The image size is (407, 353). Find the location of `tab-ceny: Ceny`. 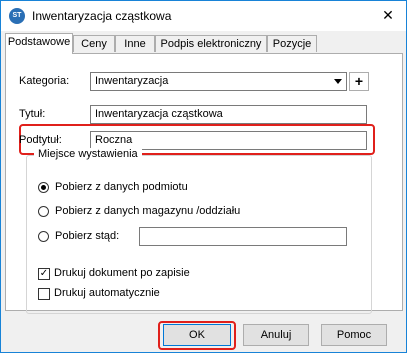

tab-ceny: Ceny is located at coordinates (94, 43).